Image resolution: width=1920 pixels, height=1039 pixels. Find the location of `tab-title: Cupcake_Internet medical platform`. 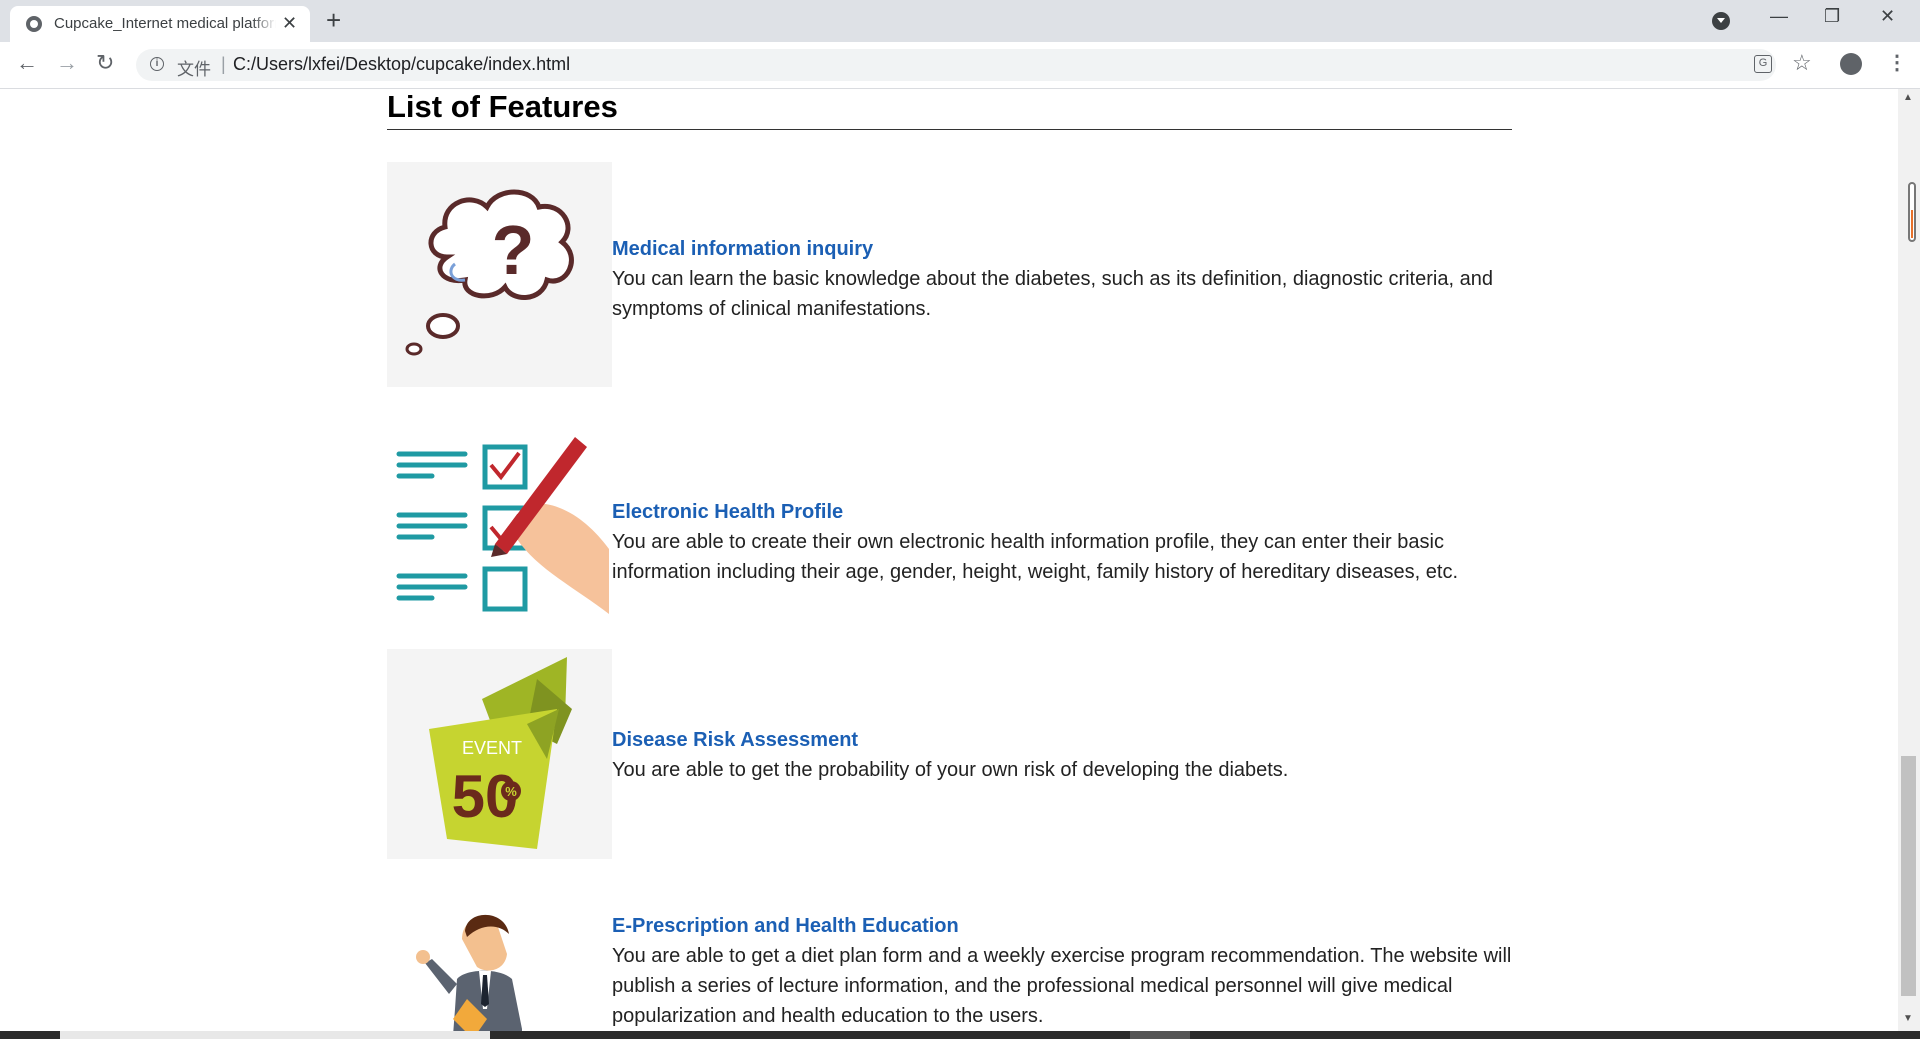

tab-title: Cupcake_Internet medical platform is located at coordinates (165, 23).